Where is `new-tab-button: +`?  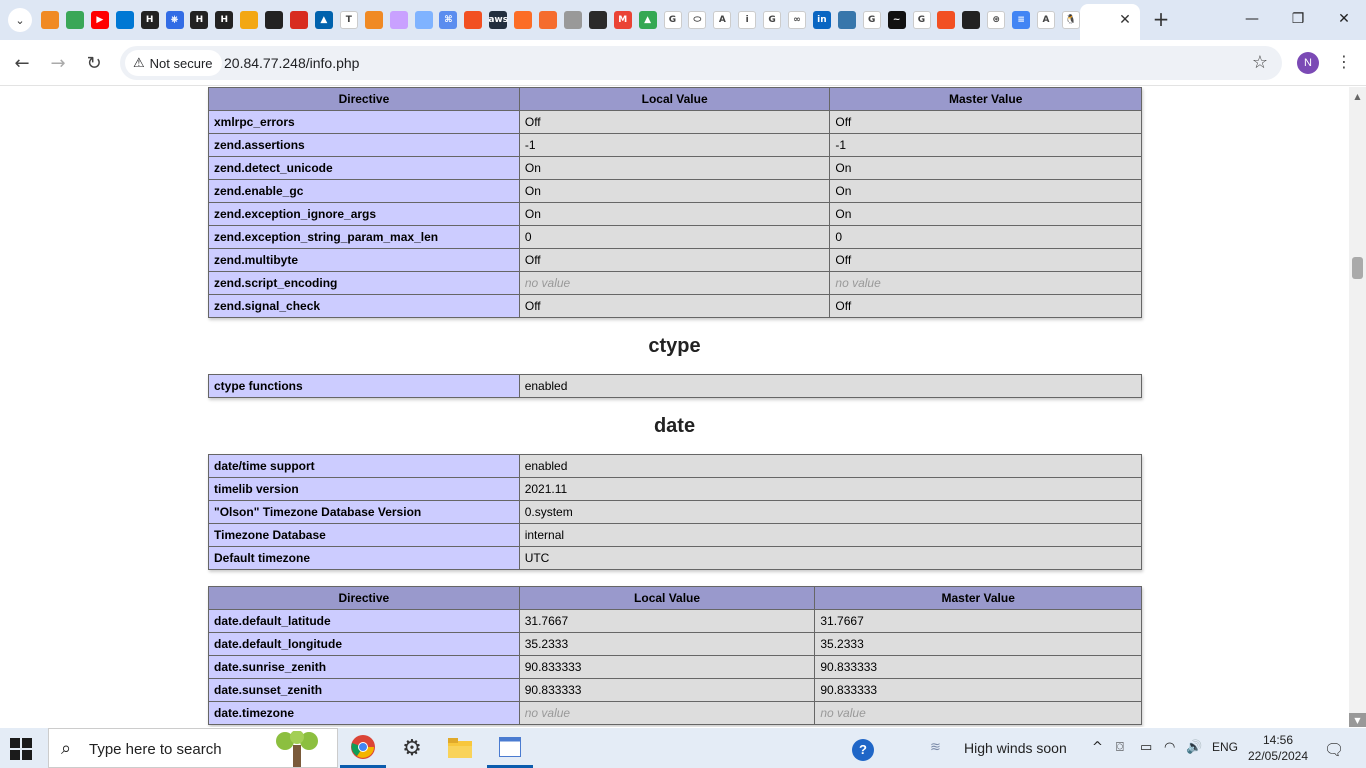
new-tab-button: + is located at coordinates (1161, 19).